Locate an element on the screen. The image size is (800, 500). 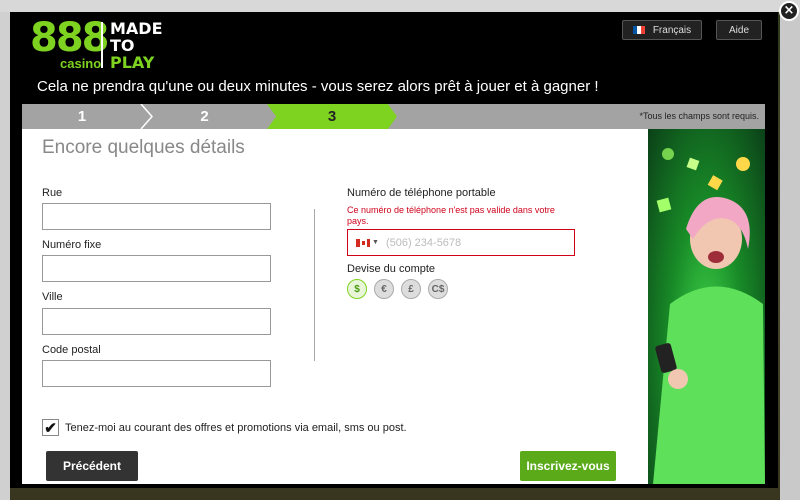
help-label: Aide is located at coordinates (738, 30).